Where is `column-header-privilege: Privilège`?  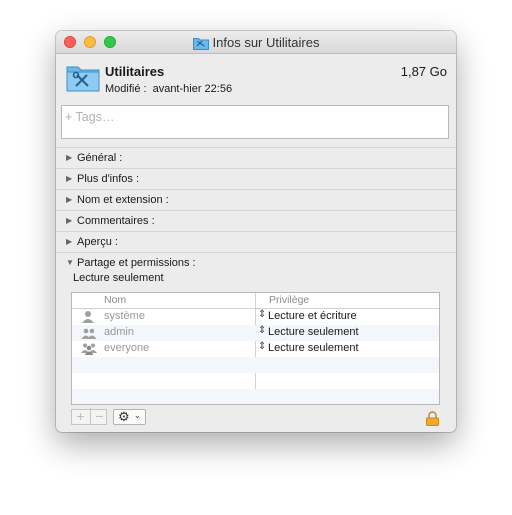 column-header-privilege: Privilège is located at coordinates (289, 300).